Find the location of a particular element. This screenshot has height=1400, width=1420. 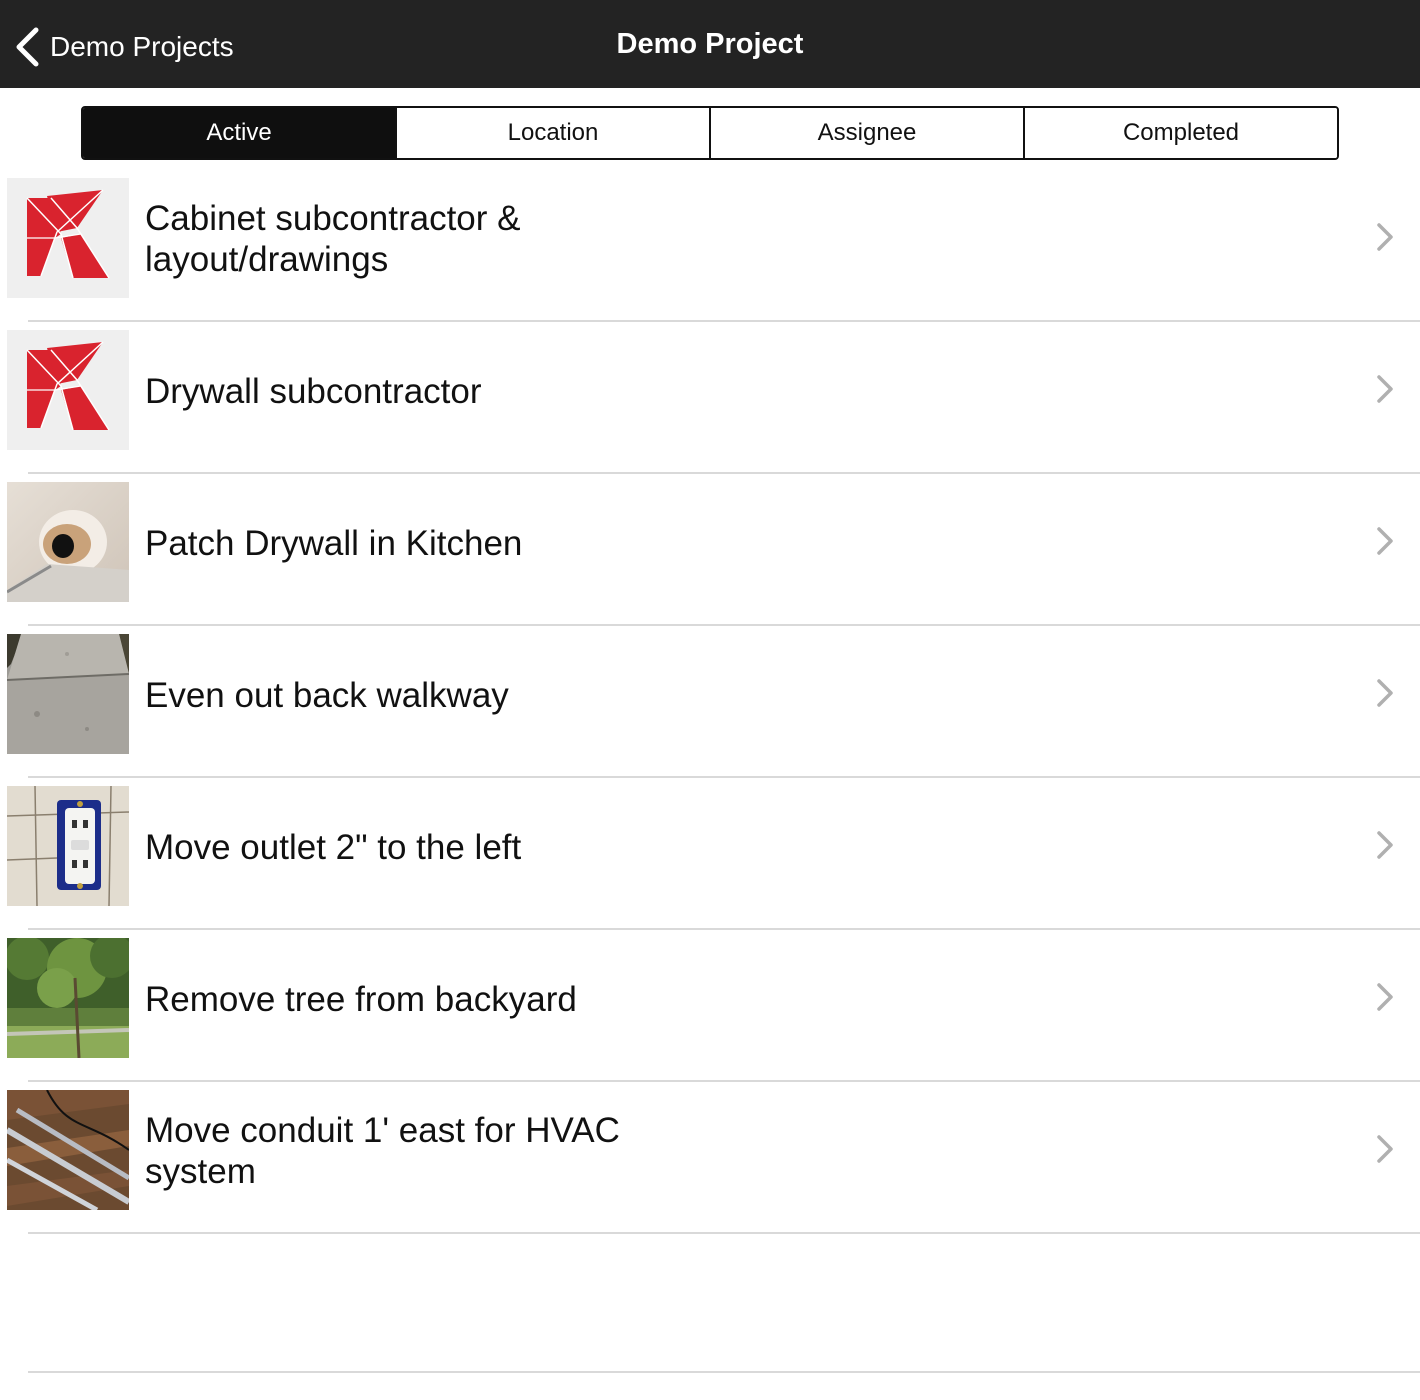

conduit-photo is located at coordinates (68, 1150).